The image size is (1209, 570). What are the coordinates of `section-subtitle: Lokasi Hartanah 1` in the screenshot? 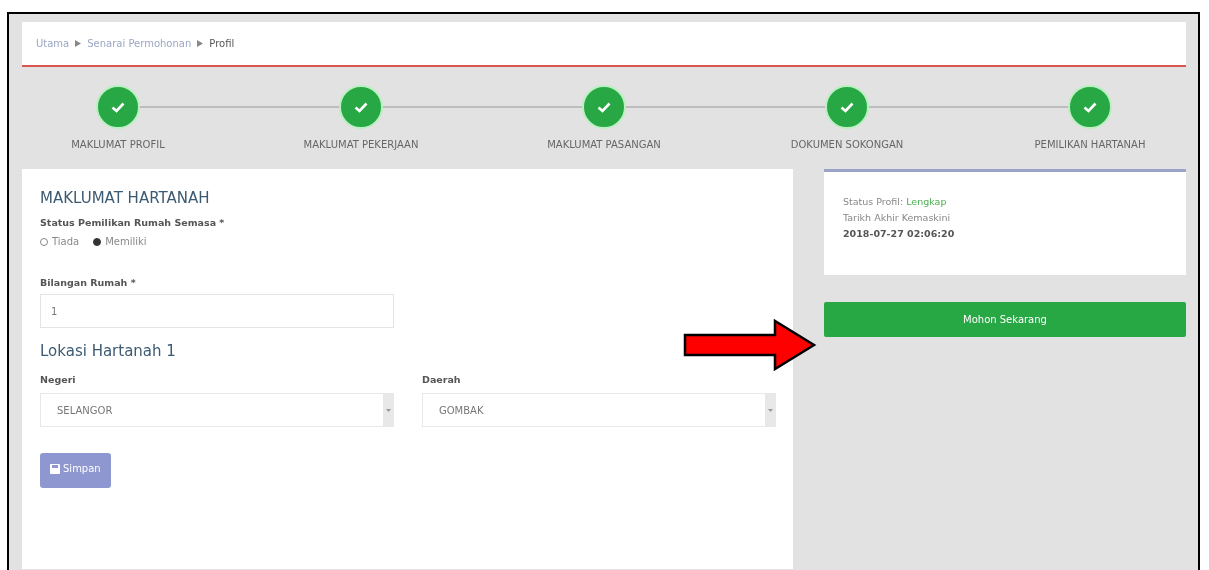 It's located at (108, 351).